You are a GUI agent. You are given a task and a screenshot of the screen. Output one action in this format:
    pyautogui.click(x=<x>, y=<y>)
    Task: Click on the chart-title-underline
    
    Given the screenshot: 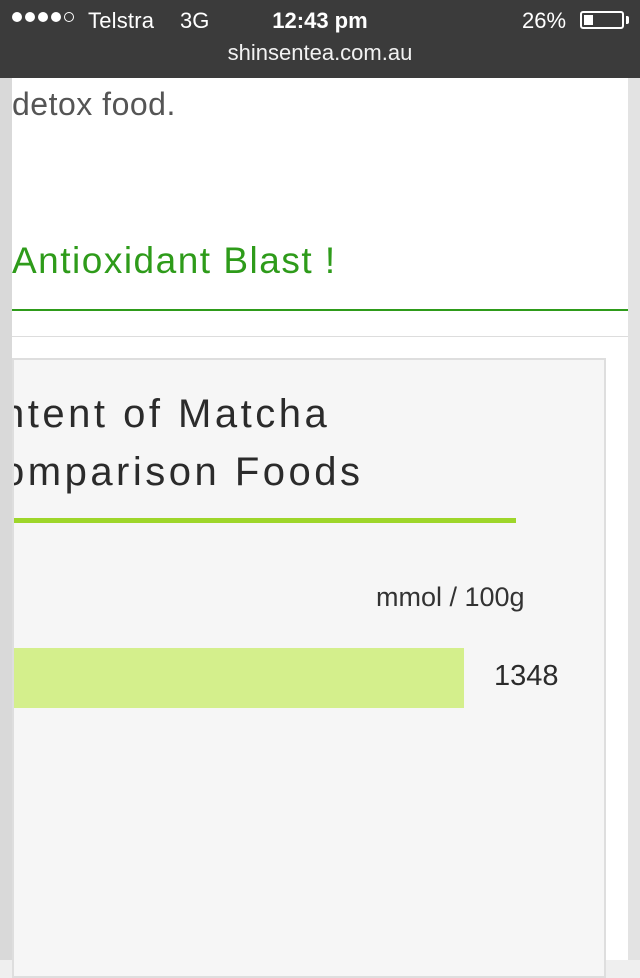 What is the action you would take?
    pyautogui.click(x=265, y=520)
    